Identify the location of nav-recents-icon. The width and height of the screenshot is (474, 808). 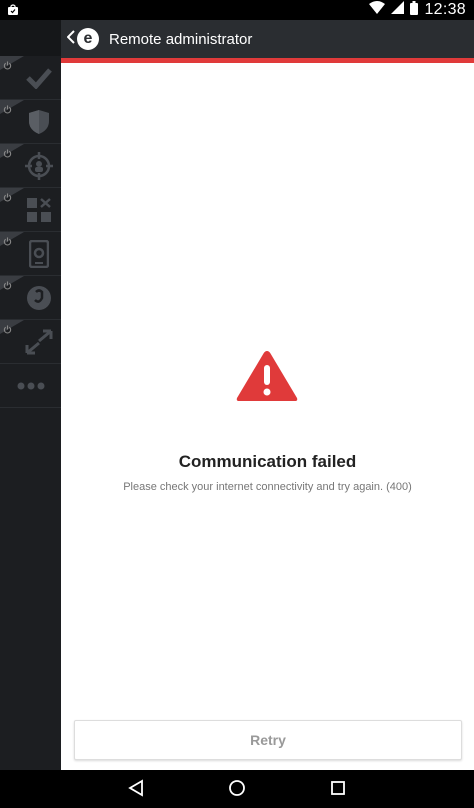
(338, 790).